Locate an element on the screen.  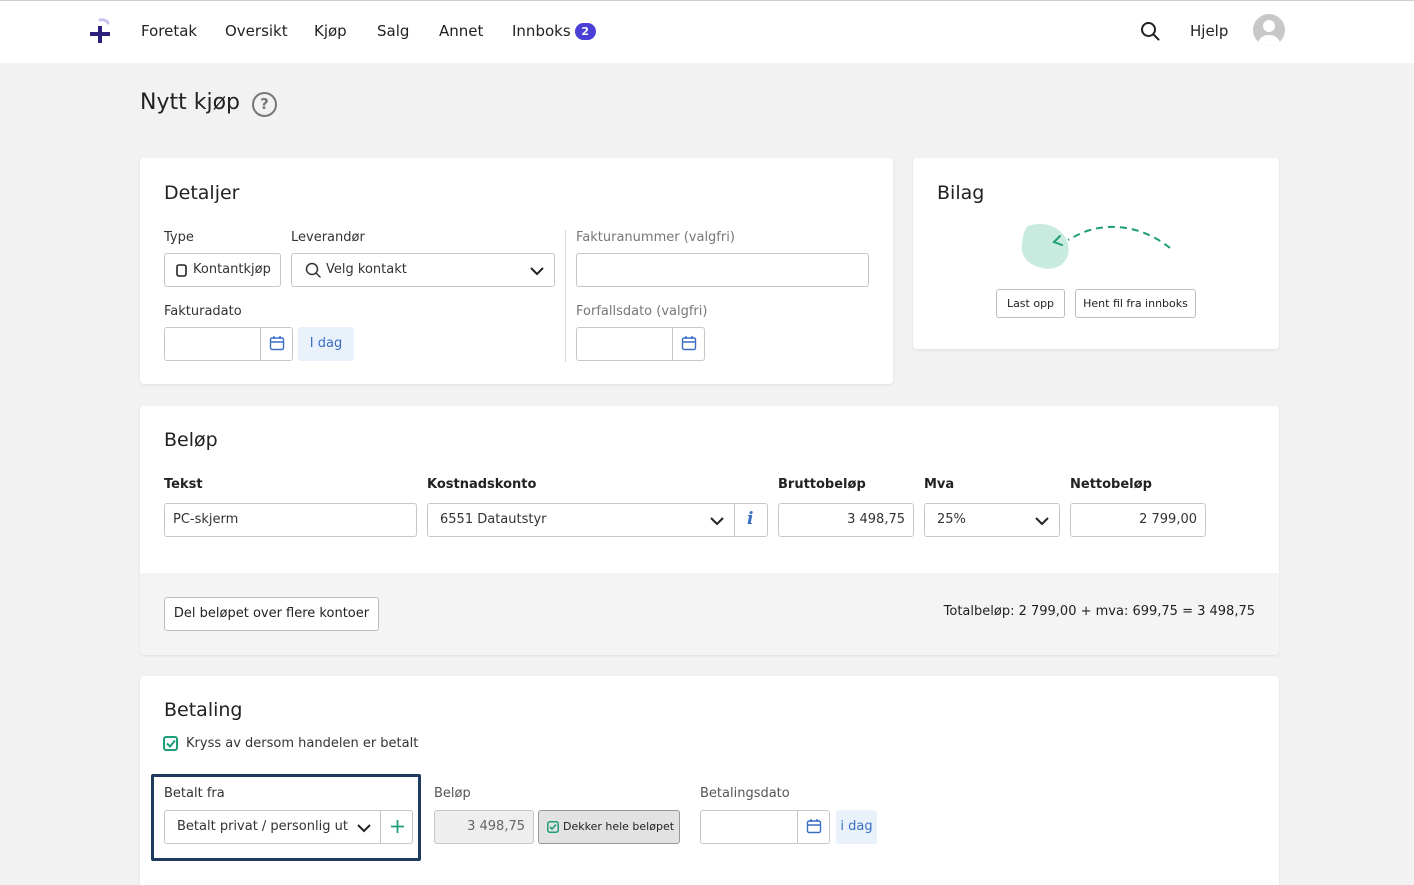
add-account-button is located at coordinates (396, 827).